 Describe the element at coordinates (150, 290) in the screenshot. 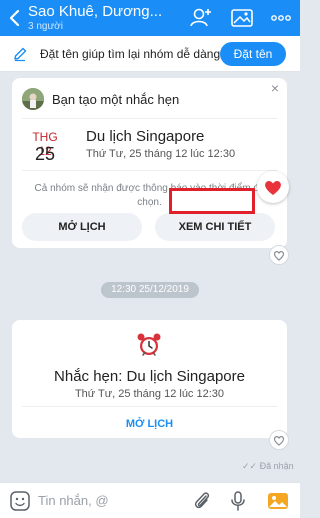

I see `timestamp-pill: 12:30 25/12/2019` at that location.